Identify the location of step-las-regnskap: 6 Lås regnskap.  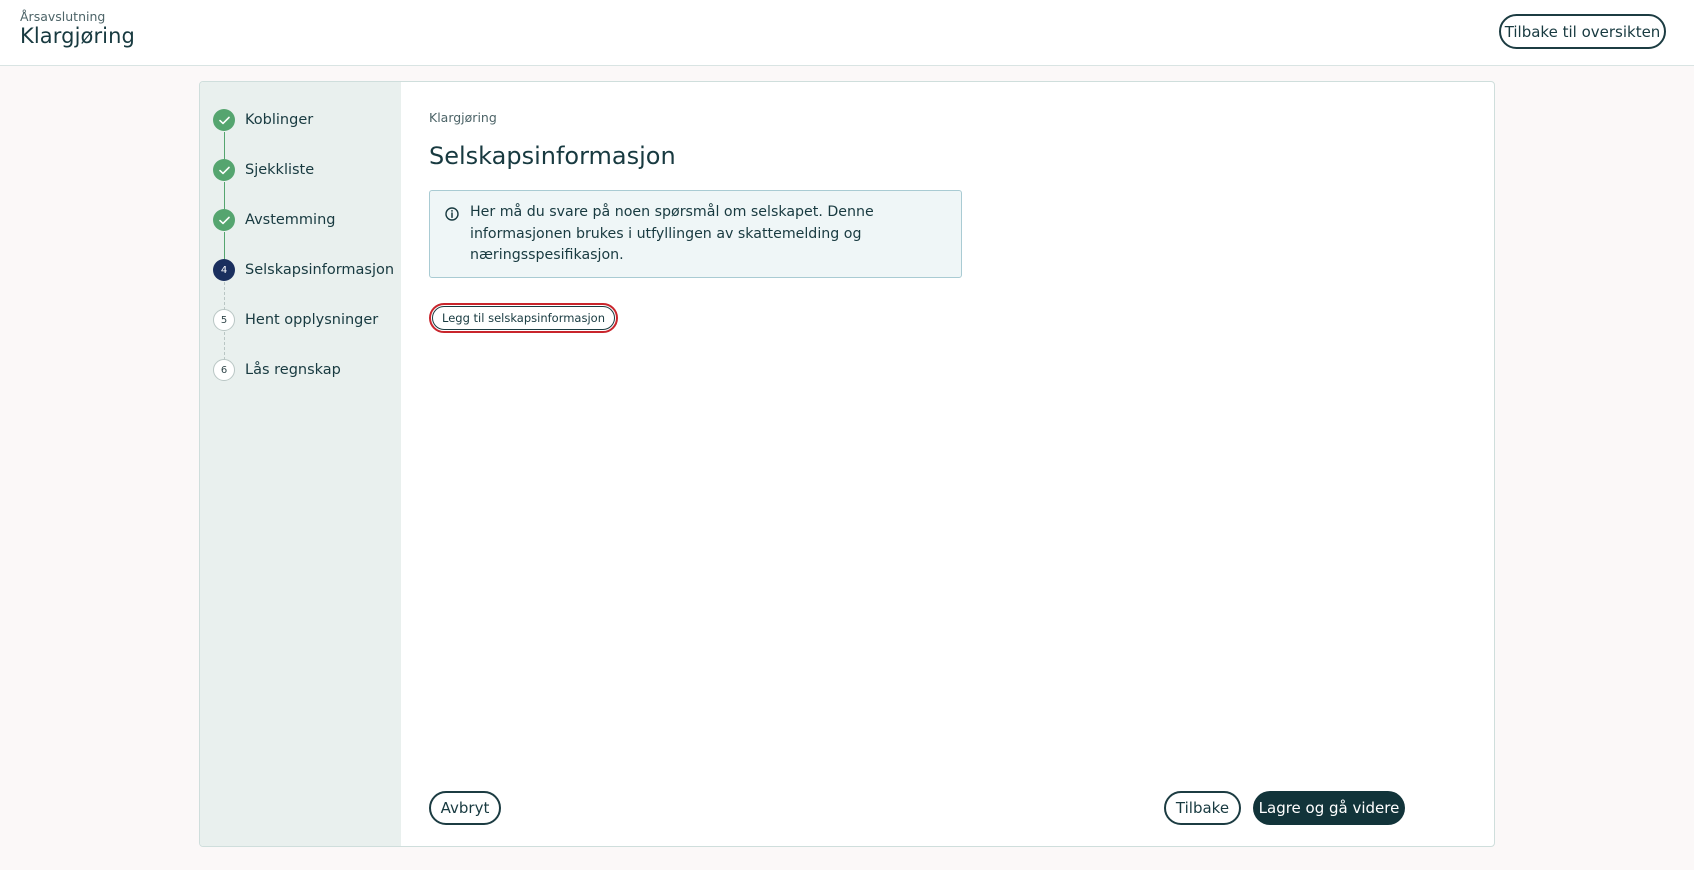
(305, 370).